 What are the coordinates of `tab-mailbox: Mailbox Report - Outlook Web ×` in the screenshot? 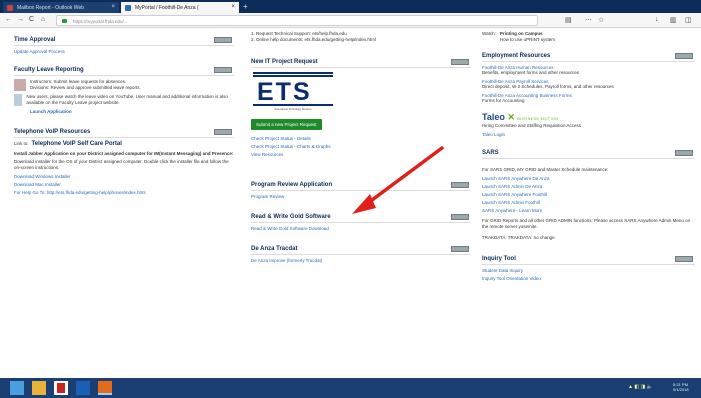 It's located at (61, 7).